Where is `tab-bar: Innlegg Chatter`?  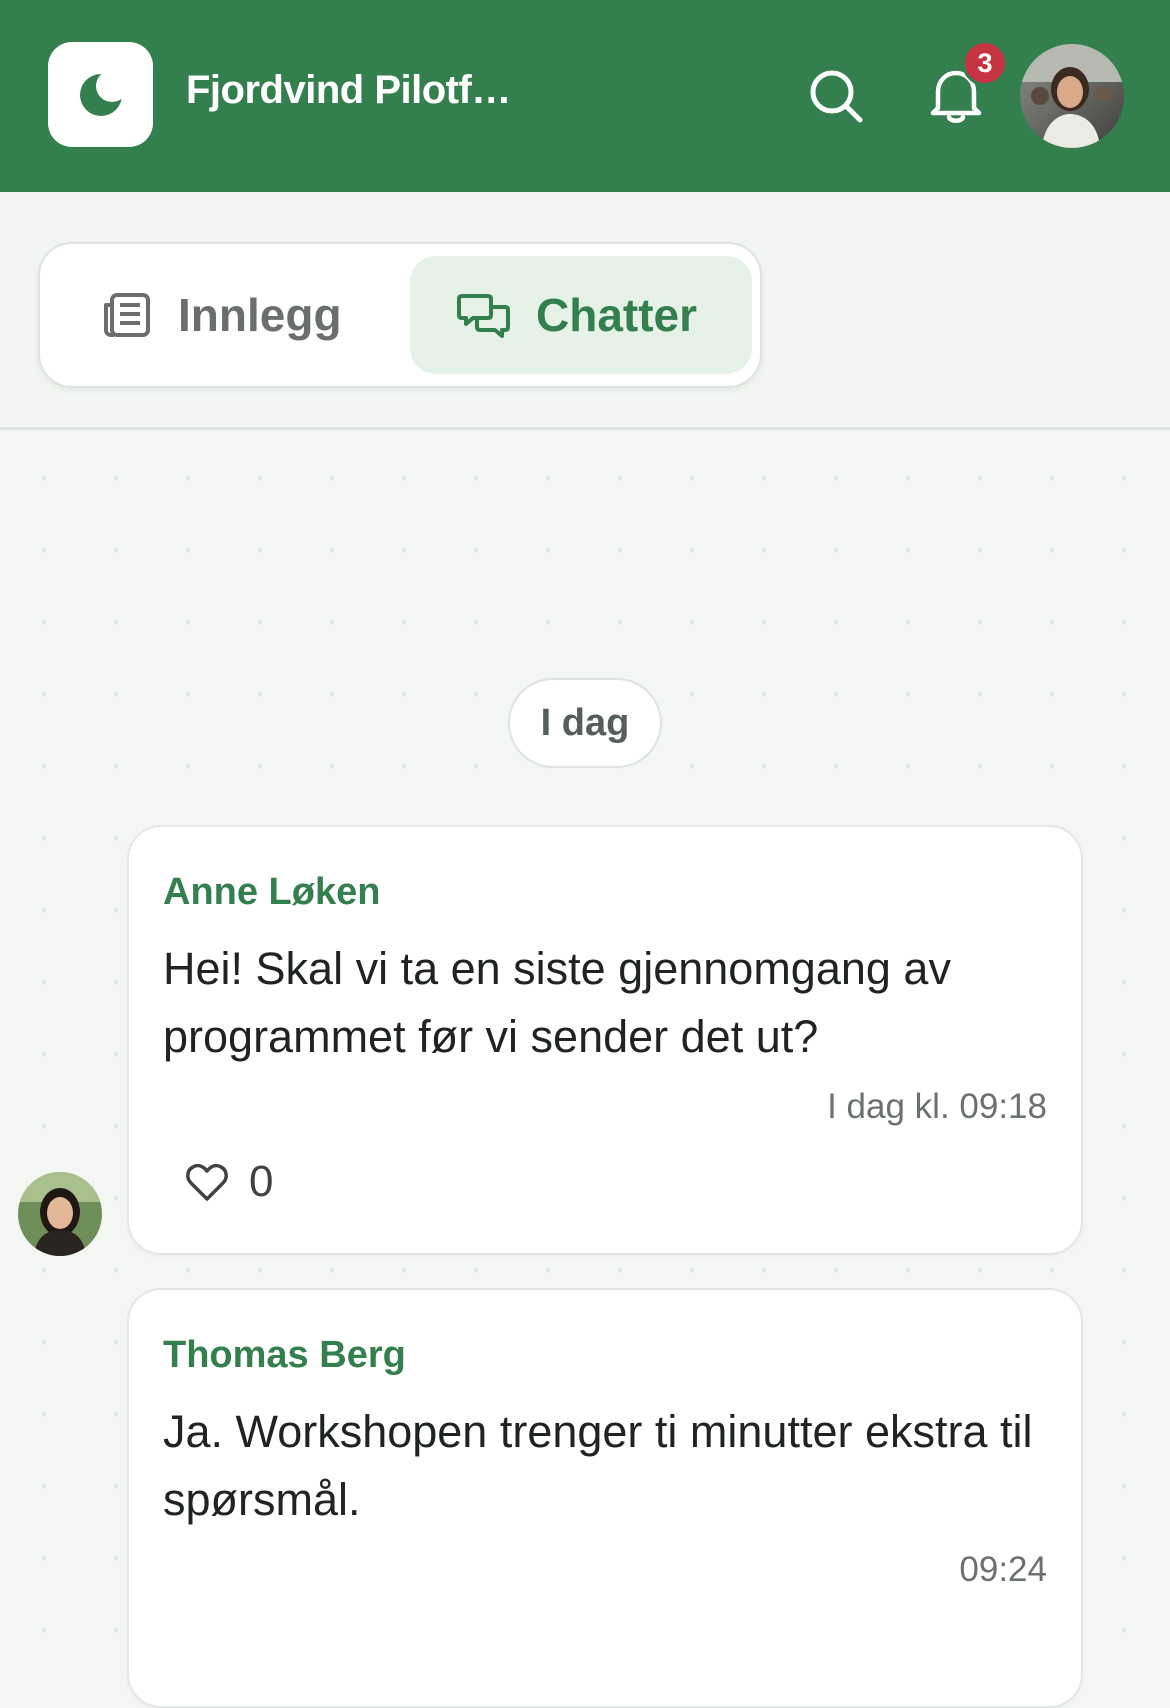 tab-bar: Innlegg Chatter is located at coordinates (585, 311).